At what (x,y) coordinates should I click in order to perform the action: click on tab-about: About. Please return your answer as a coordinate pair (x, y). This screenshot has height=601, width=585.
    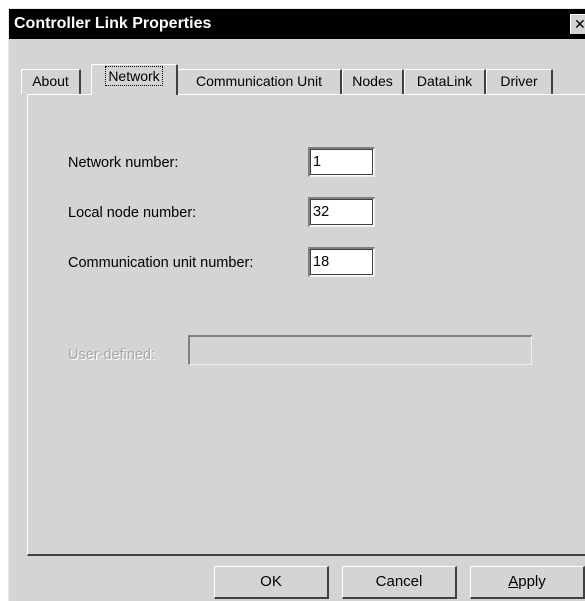
    Looking at the image, I should click on (51, 81).